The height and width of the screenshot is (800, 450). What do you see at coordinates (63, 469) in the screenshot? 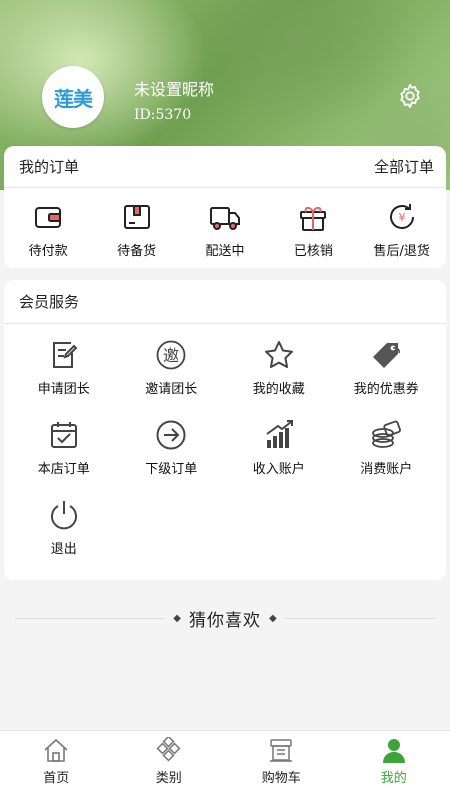
I see `service-label: 本店订单` at bounding box center [63, 469].